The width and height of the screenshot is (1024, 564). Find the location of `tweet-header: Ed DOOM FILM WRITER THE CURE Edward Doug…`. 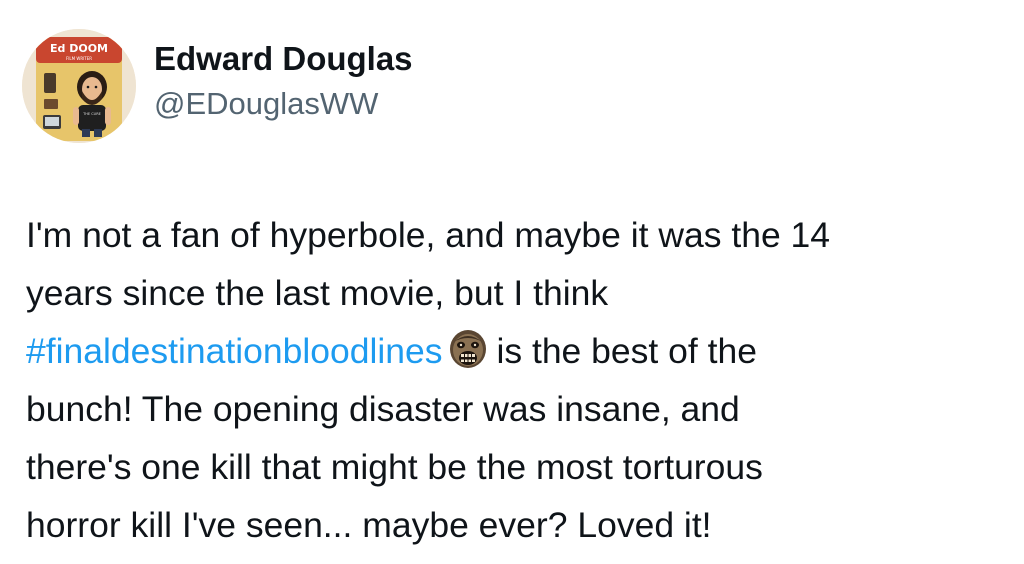

tweet-header: Ed DOOM FILM WRITER THE CURE Edward Doug… is located at coordinates (217, 86).